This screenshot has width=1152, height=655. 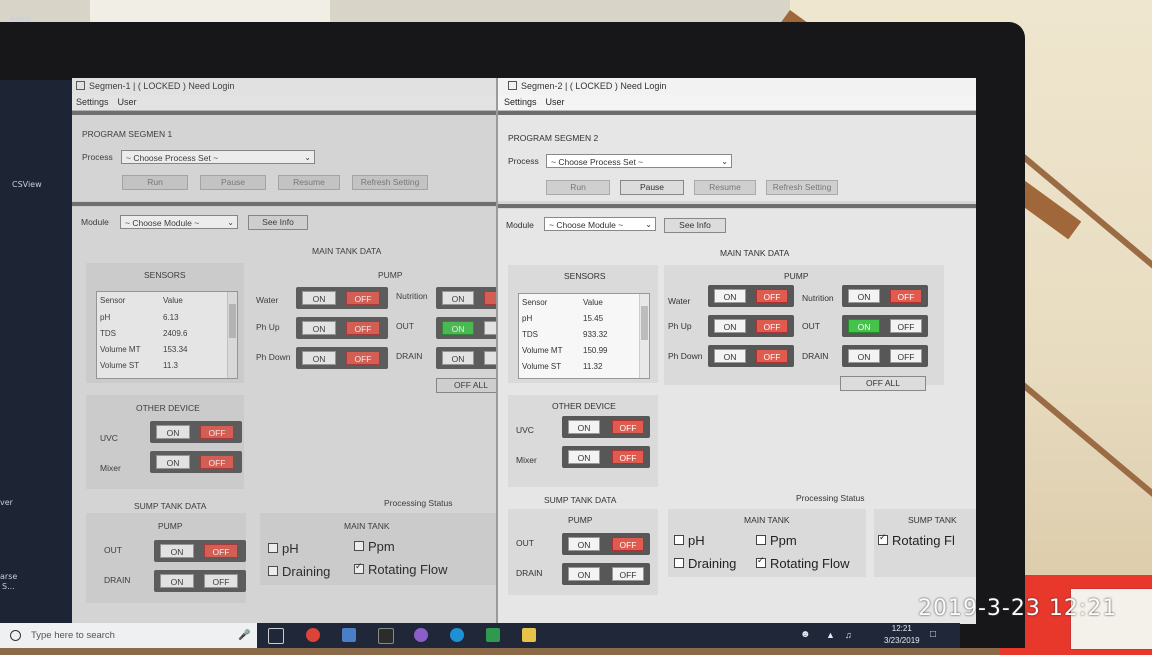 I want to click on desktop-icon-label: ver, so click(x=6, y=502).